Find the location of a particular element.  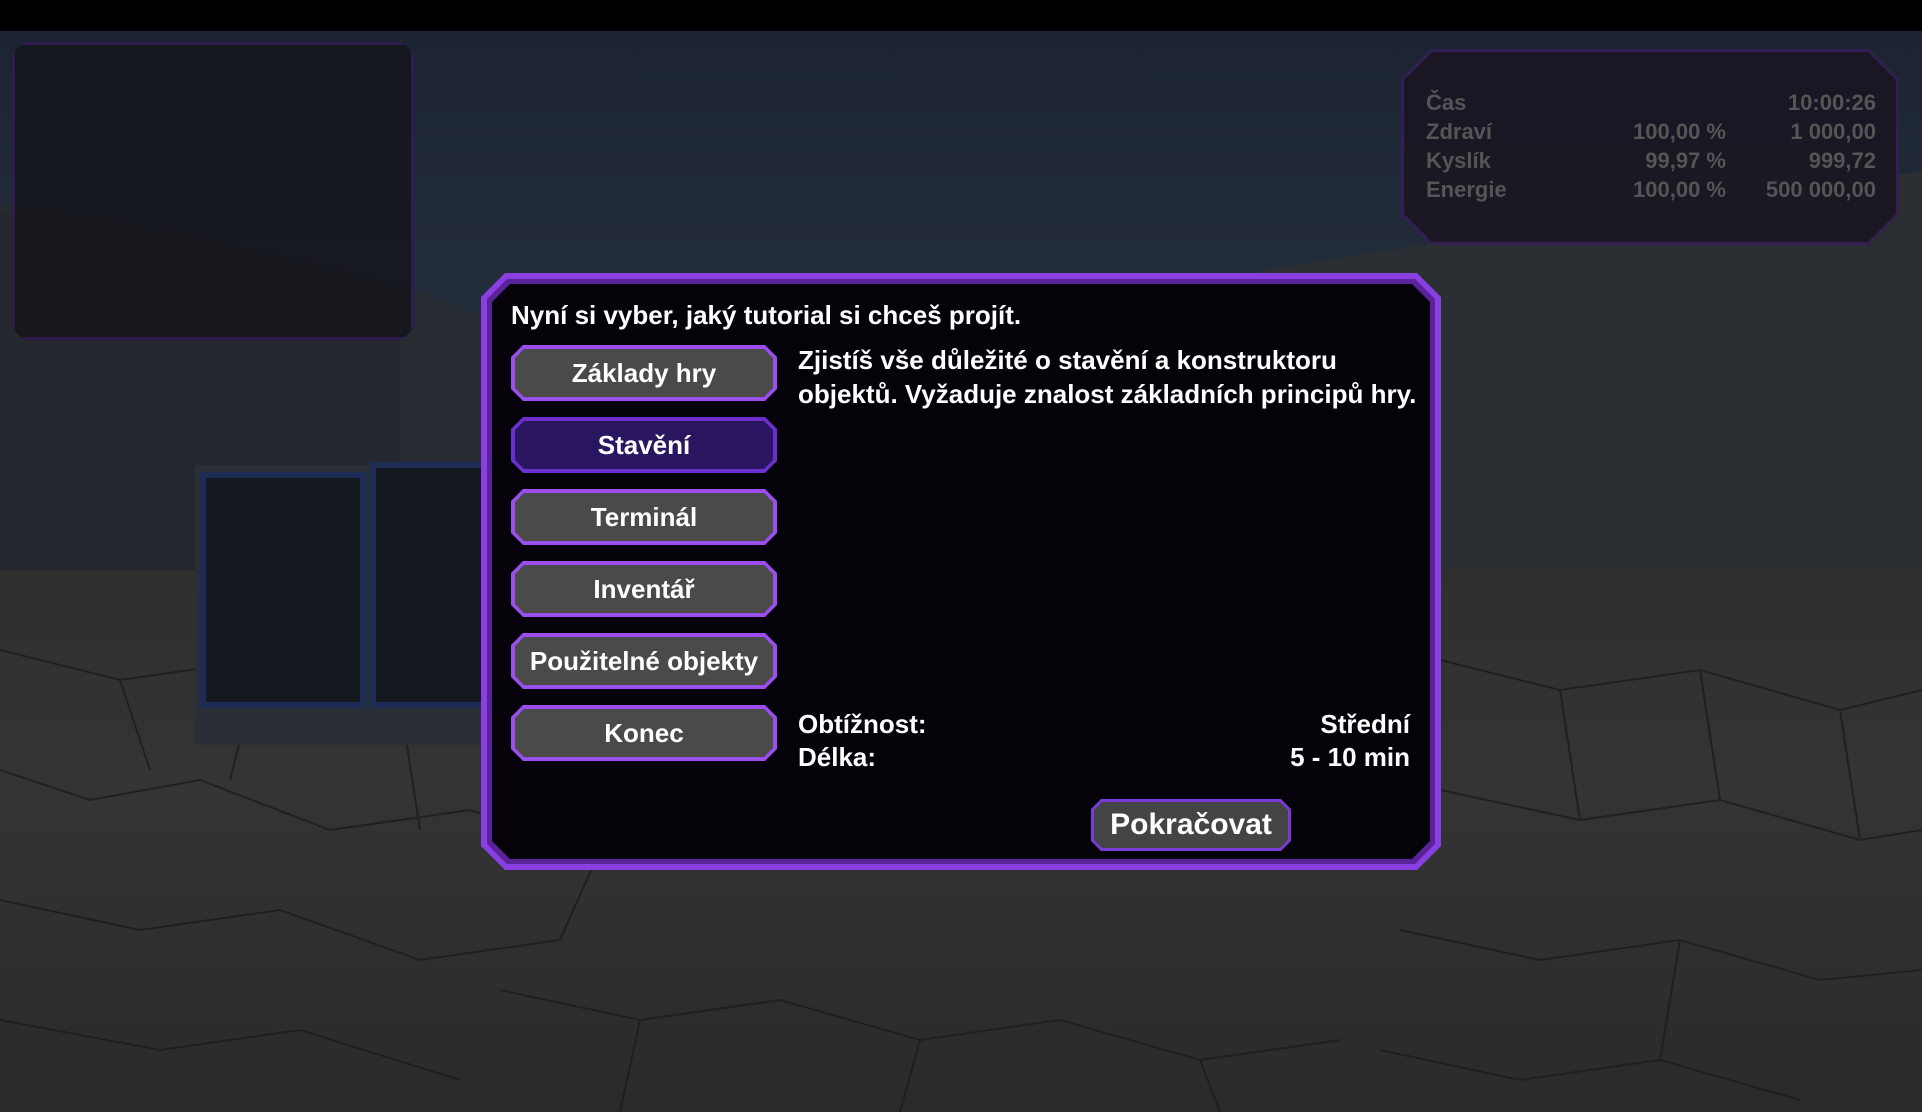

button-label: Konec is located at coordinates (644, 732).